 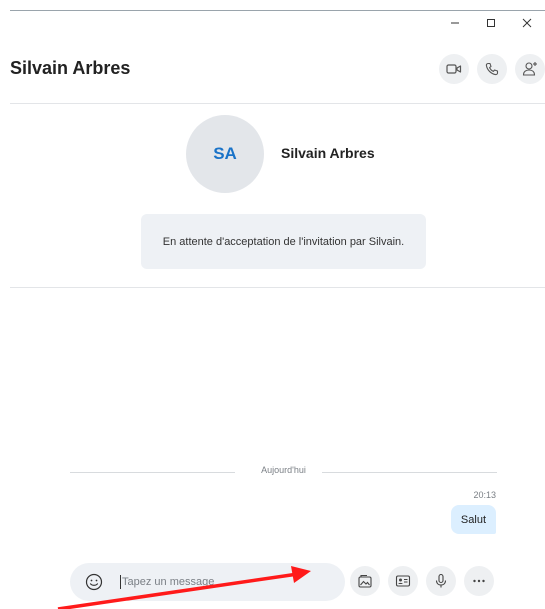 I want to click on profile-name: Silvain Arbres, so click(x=328, y=153).